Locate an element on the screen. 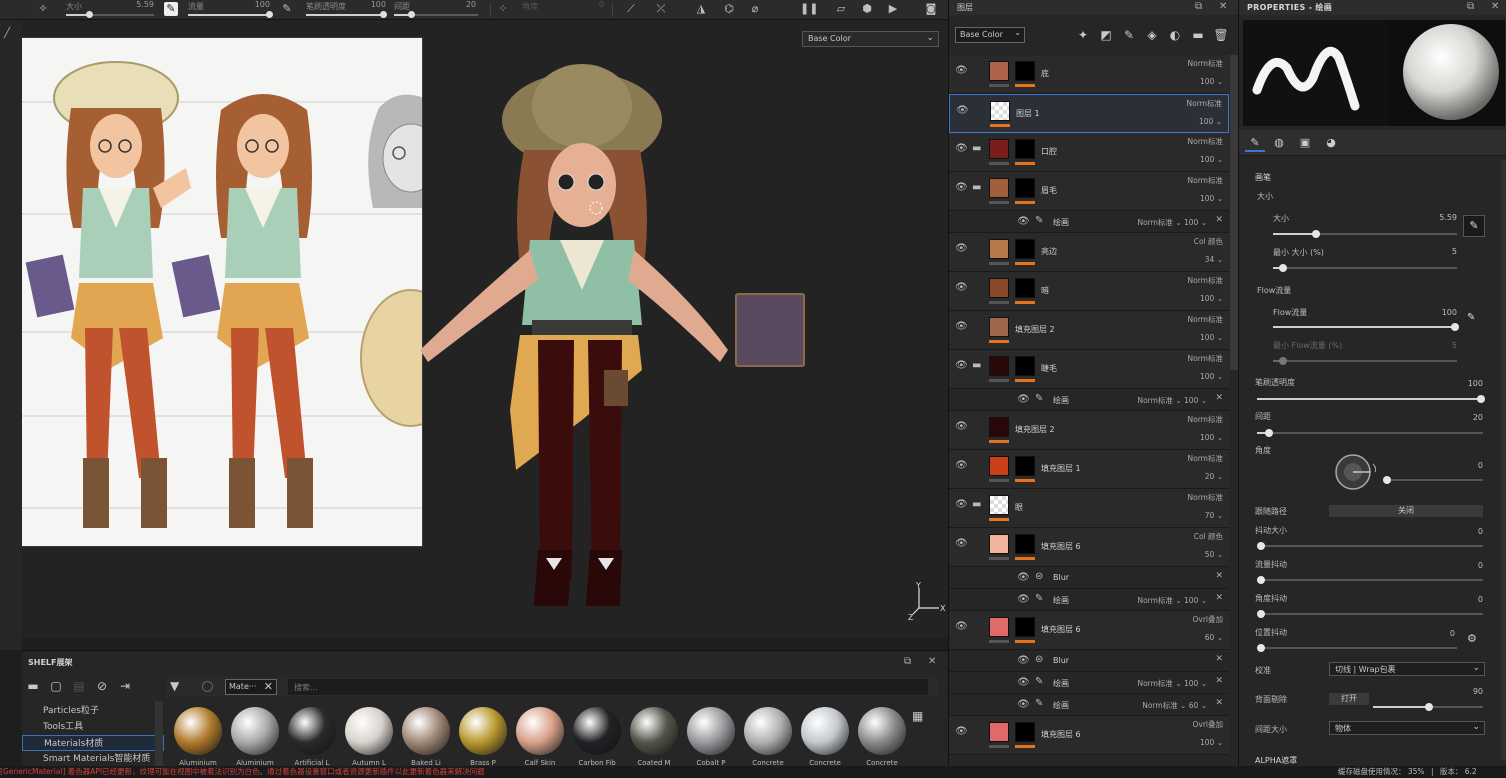 Image resolution: width=1506 pixels, height=778 pixels. tab-brush-icon: ✎ is located at coordinates (1255, 143).